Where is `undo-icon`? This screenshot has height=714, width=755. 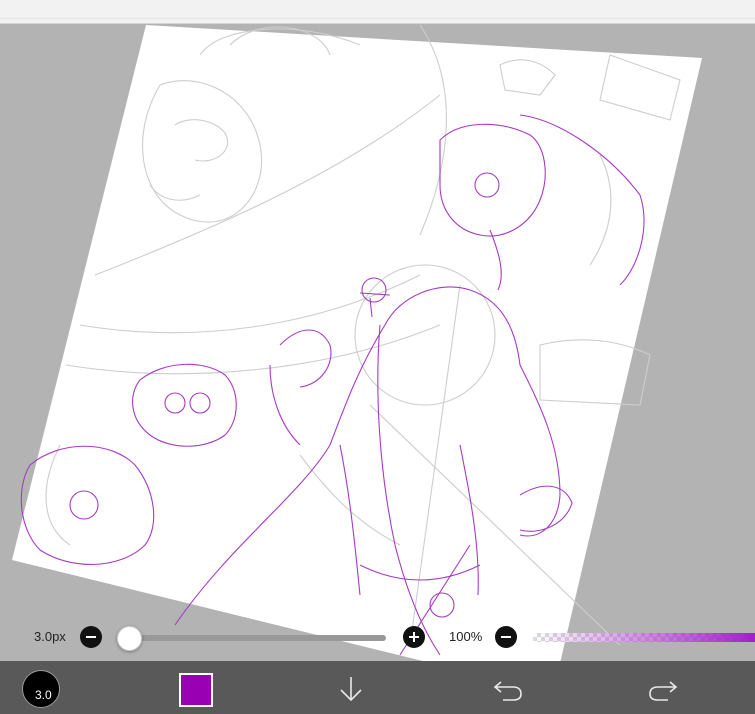
undo-icon is located at coordinates (508, 689).